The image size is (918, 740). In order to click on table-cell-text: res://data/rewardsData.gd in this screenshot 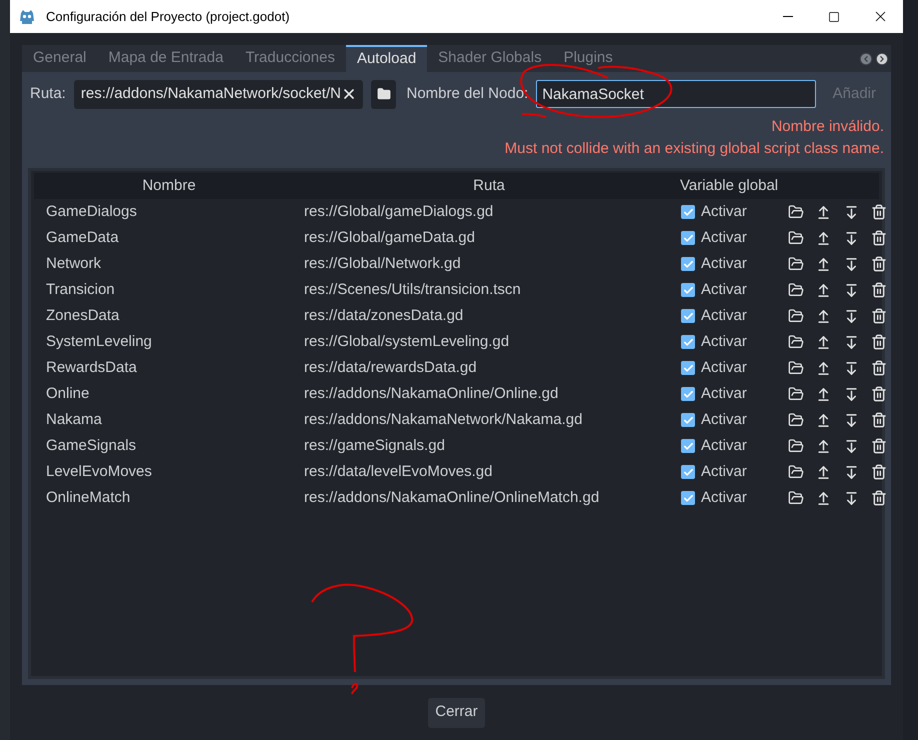, I will do `click(391, 368)`.